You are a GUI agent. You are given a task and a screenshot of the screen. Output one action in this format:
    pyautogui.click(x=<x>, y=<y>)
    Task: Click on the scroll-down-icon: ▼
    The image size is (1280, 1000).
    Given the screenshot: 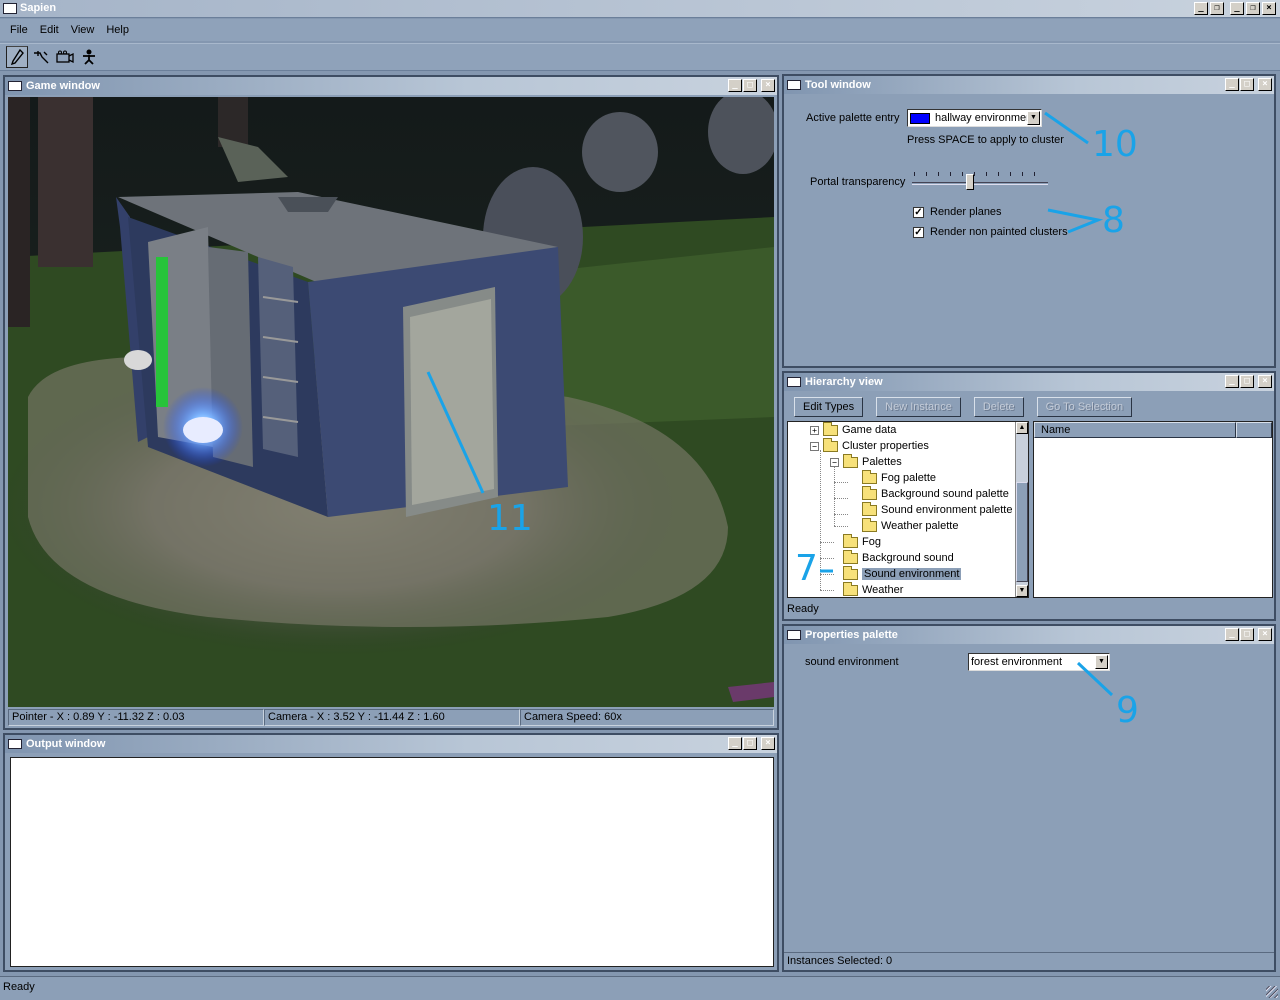 What is the action you would take?
    pyautogui.click(x=1022, y=591)
    